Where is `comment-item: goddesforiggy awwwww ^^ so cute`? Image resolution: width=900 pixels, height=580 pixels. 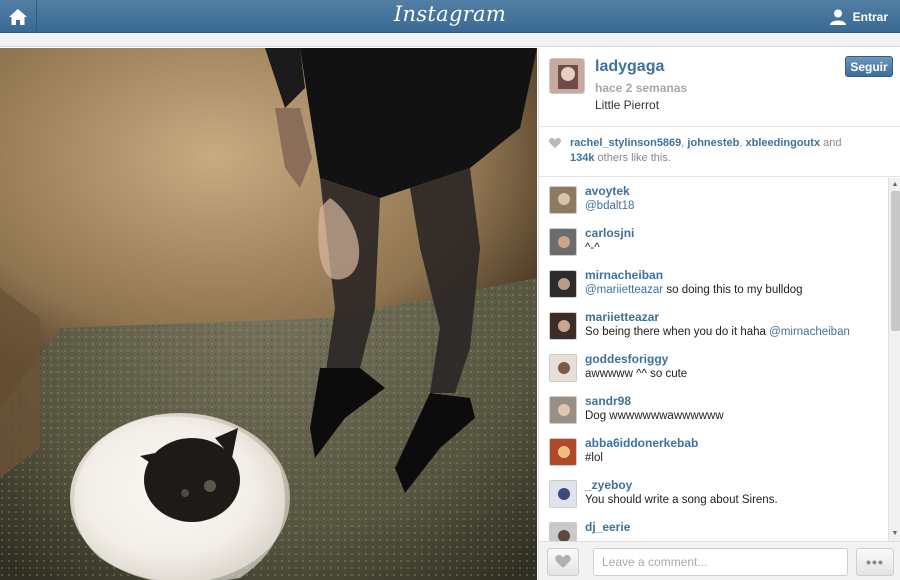
comment-item: goddesforiggy awwwww ^^ so cute is located at coordinates (714, 373).